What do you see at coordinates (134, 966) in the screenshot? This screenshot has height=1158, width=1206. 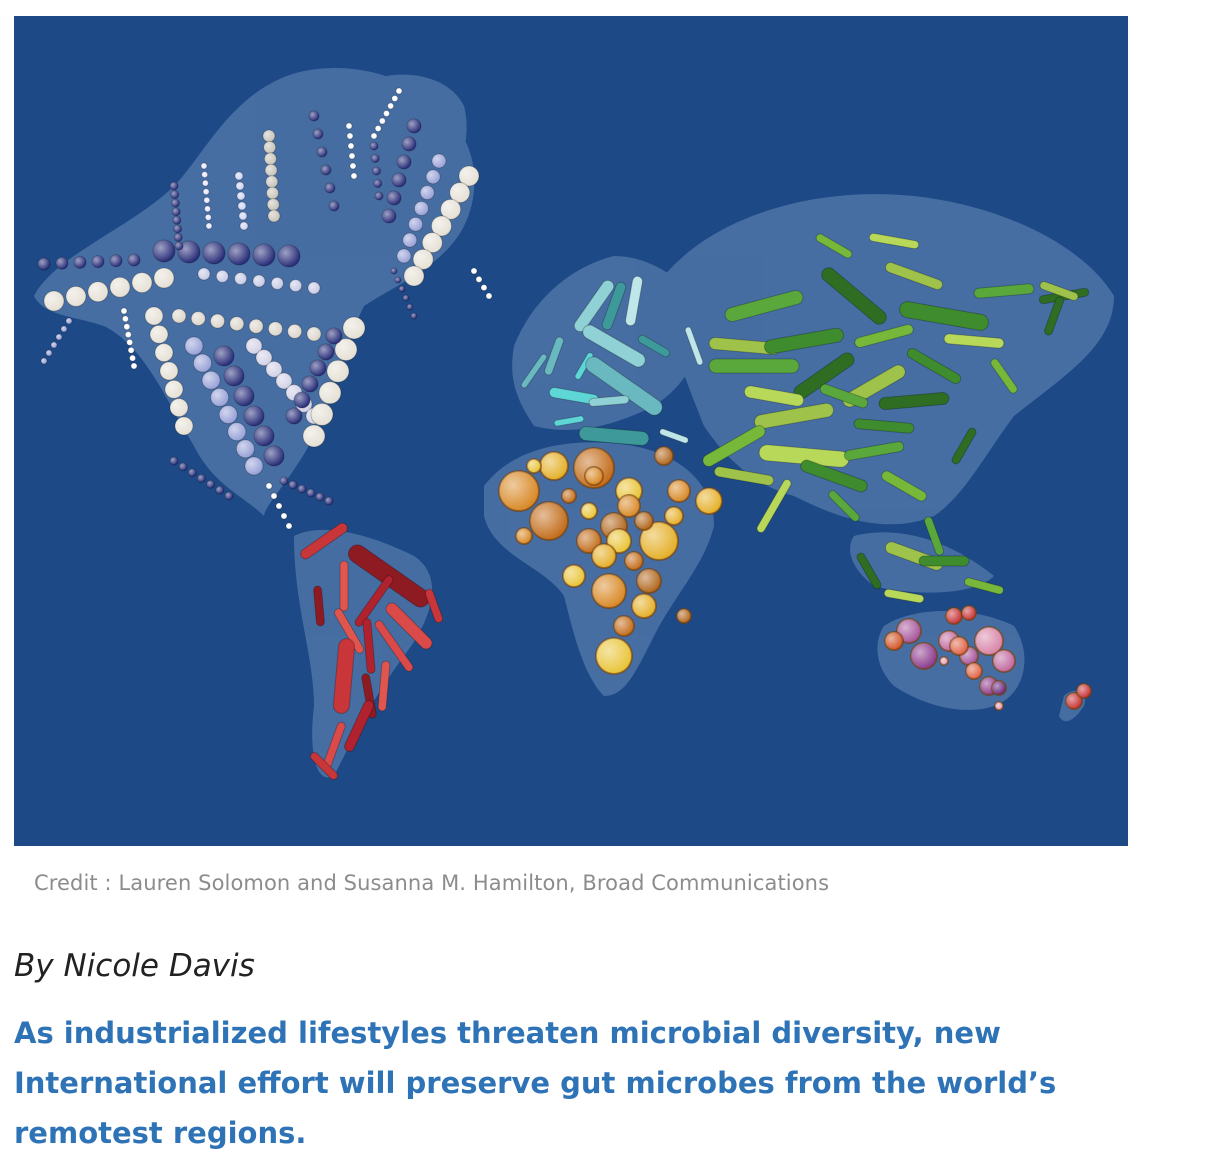 I see `byline: By Nicole Davis` at bounding box center [134, 966].